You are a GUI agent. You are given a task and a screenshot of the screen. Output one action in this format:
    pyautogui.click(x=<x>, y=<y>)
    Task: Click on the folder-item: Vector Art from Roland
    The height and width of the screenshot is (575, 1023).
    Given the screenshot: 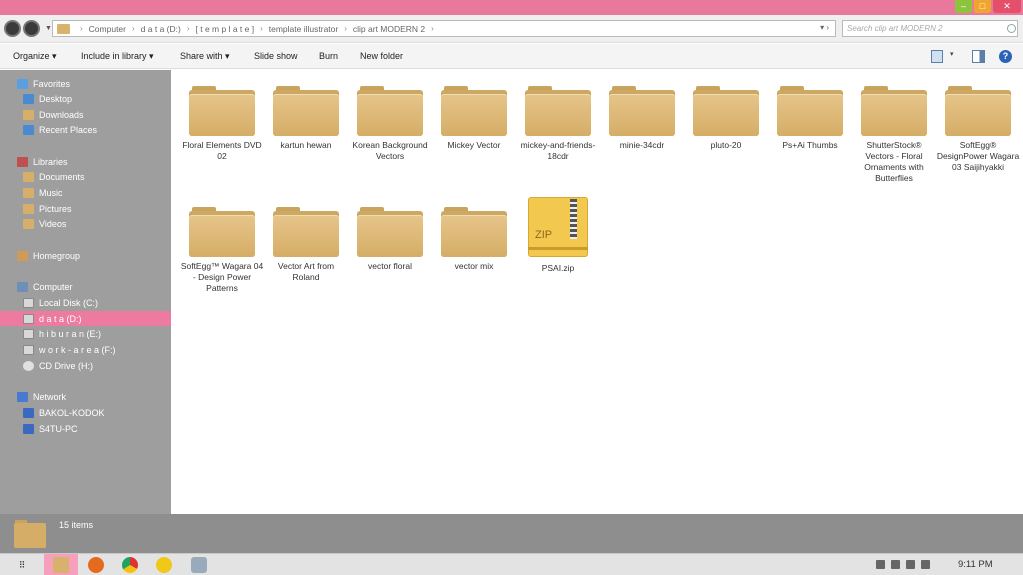 What is the action you would take?
    pyautogui.click(x=306, y=241)
    